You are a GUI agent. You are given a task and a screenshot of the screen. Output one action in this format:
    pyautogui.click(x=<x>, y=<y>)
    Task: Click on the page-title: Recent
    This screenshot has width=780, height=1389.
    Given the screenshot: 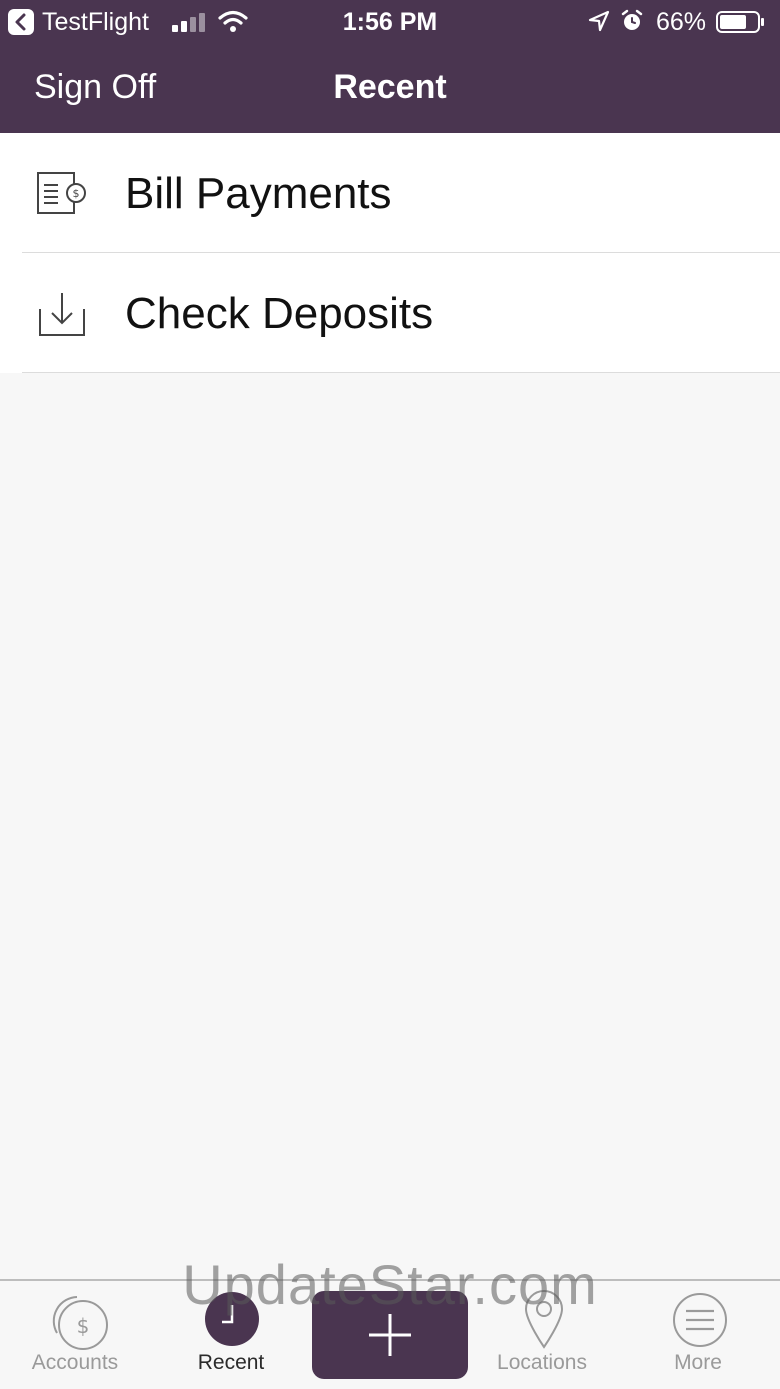 What is the action you would take?
    pyautogui.click(x=390, y=87)
    